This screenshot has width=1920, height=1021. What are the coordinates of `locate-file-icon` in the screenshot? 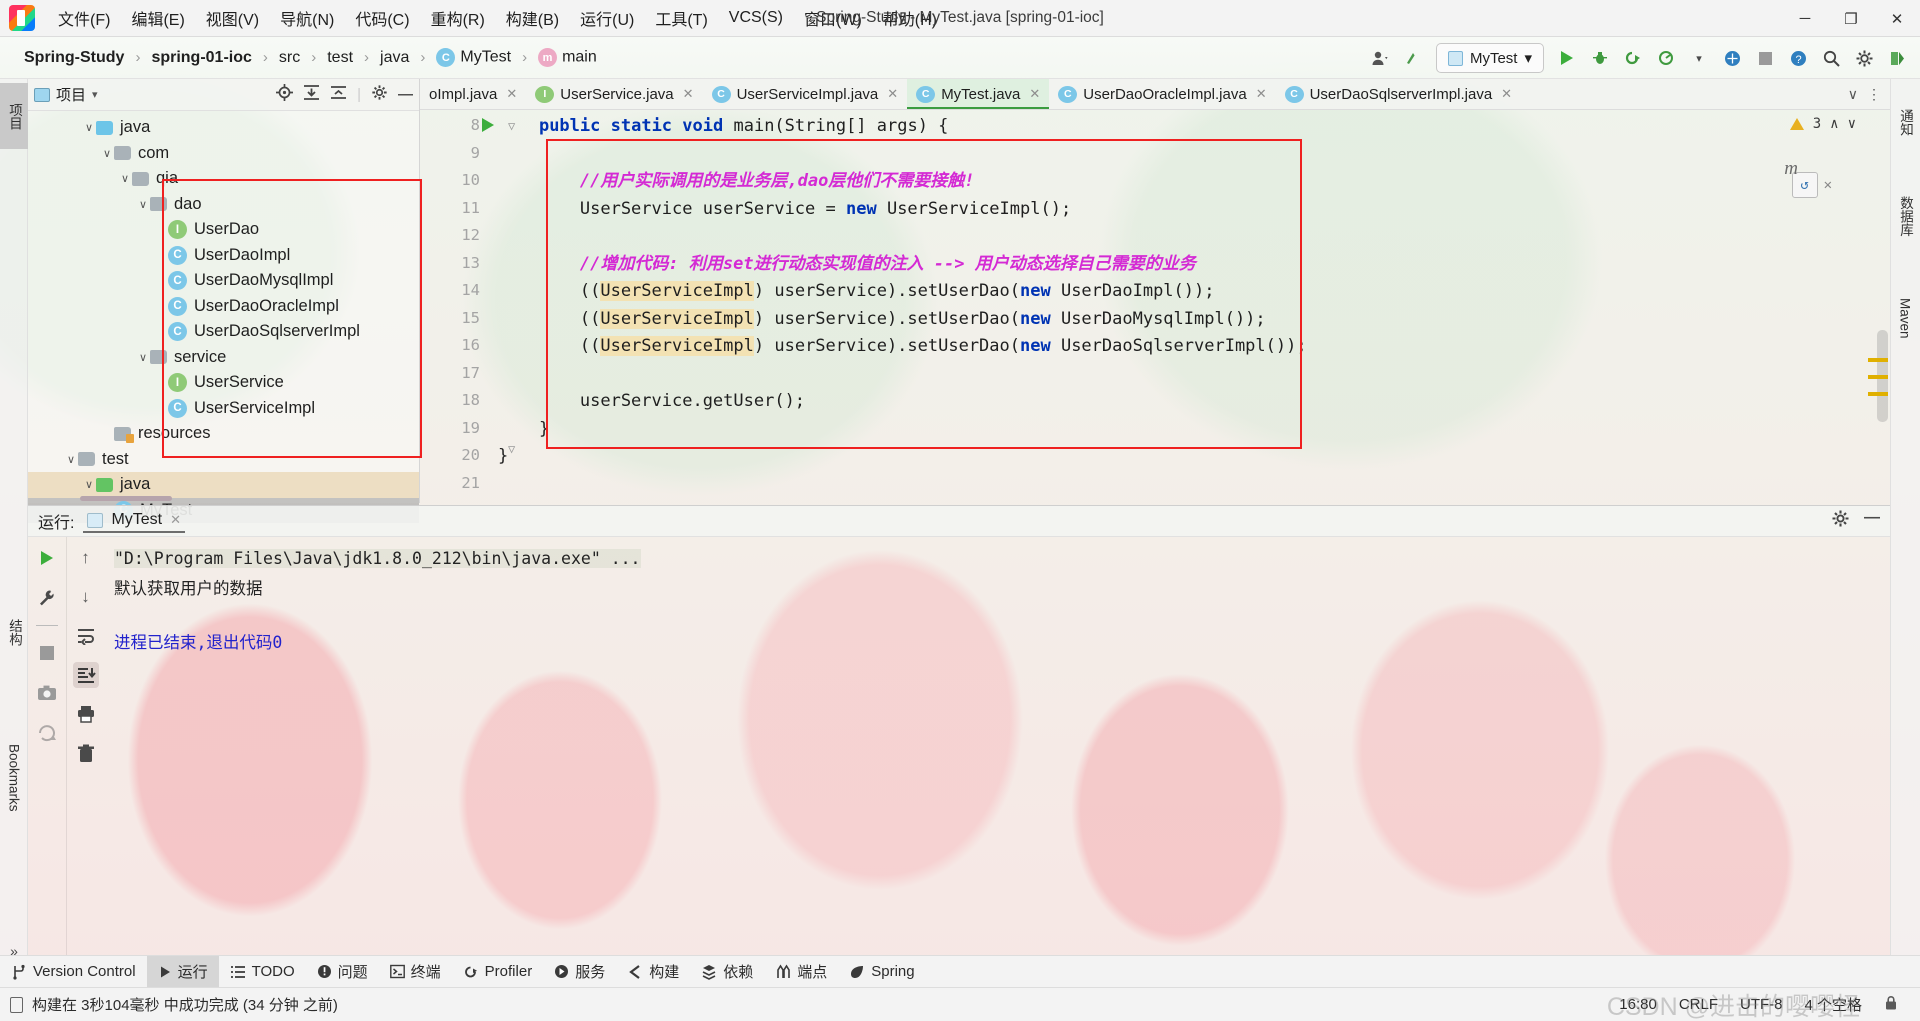 It's located at (285, 94).